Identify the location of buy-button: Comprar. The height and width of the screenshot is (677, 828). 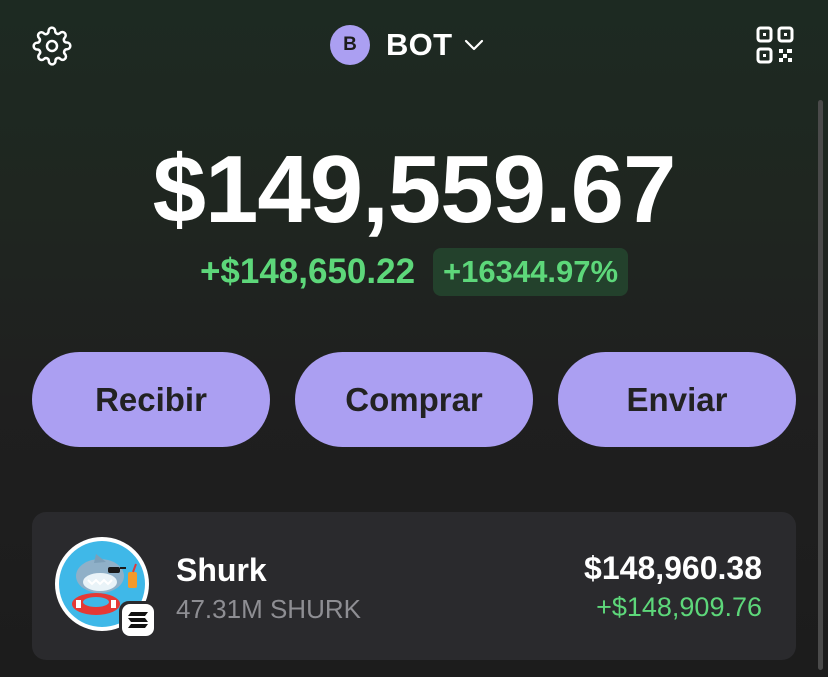
(414, 399).